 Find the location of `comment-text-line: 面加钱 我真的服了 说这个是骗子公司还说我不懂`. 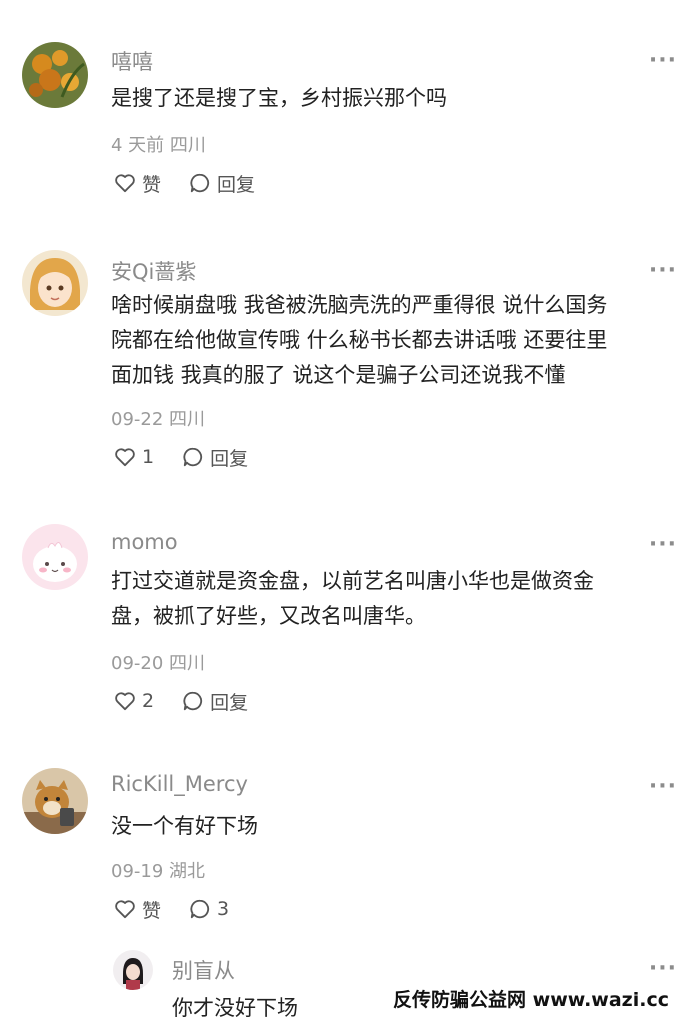

comment-text-line: 面加钱 我真的服了 说这个是骗子公司还说我不懂 is located at coordinates (338, 375).